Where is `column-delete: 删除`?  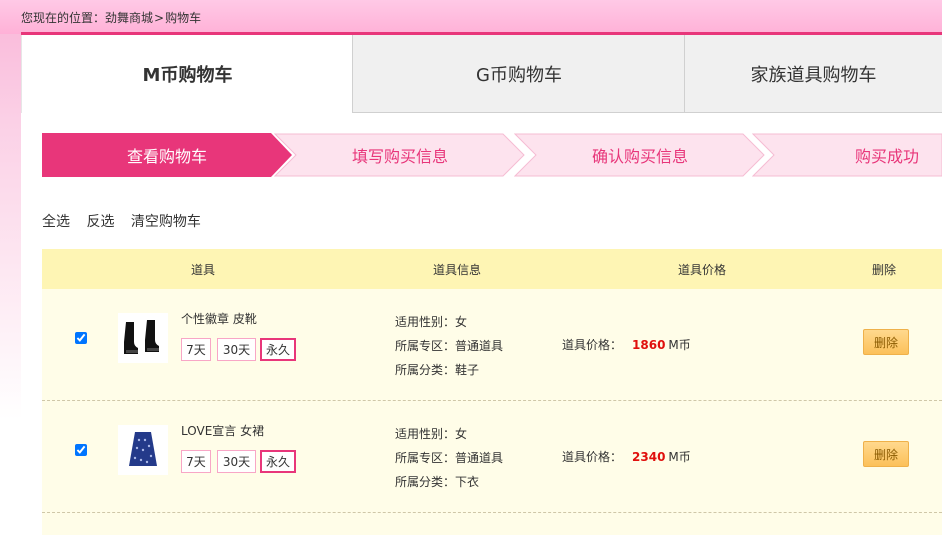
column-delete: 删除 is located at coordinates (884, 270).